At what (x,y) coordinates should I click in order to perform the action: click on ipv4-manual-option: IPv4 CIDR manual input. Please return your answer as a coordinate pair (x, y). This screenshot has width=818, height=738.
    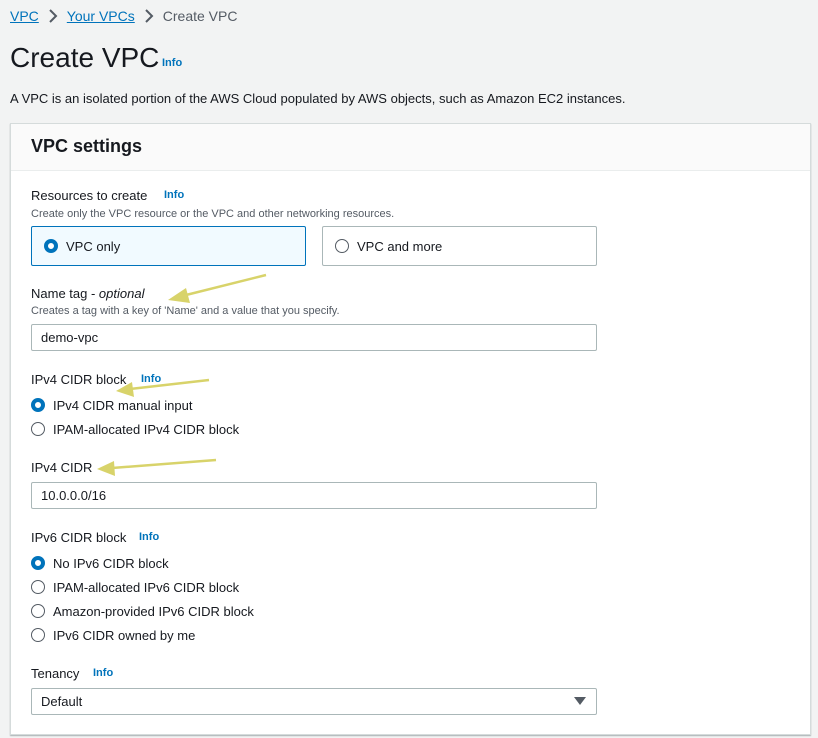
    Looking at the image, I should click on (111, 405).